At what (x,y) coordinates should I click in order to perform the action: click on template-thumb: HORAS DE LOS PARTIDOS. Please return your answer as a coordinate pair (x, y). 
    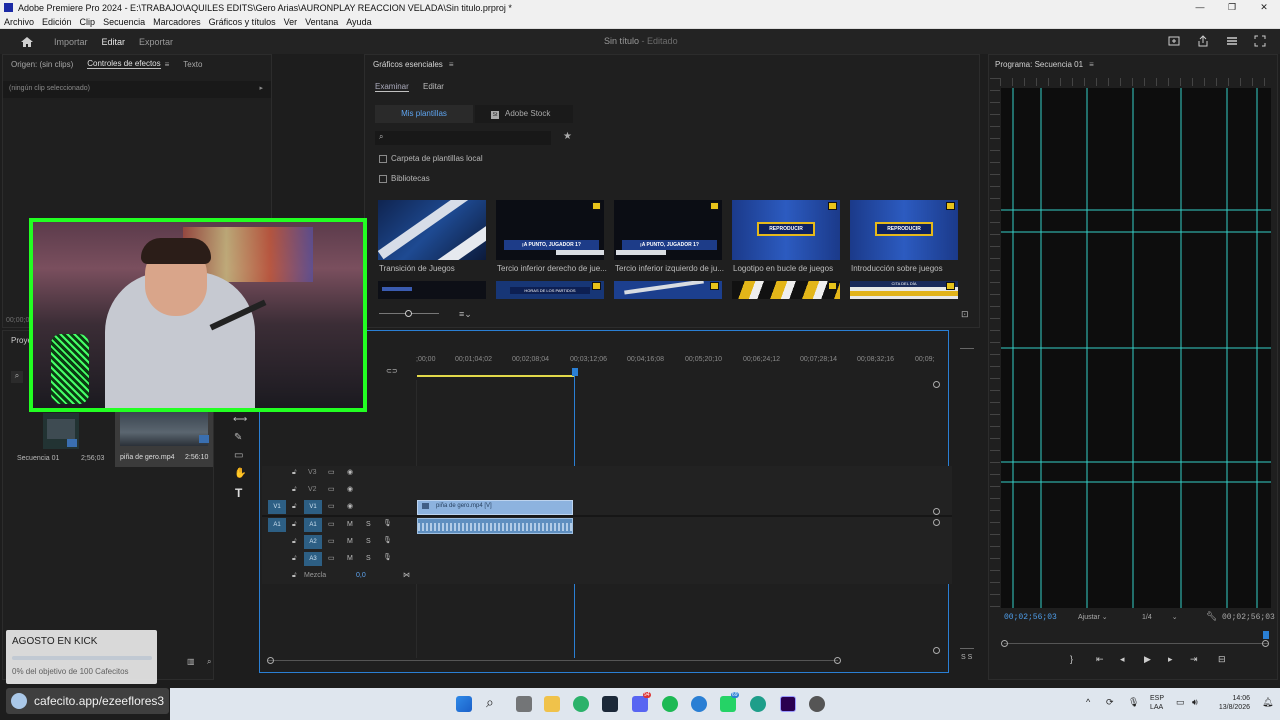
    Looking at the image, I should click on (550, 290).